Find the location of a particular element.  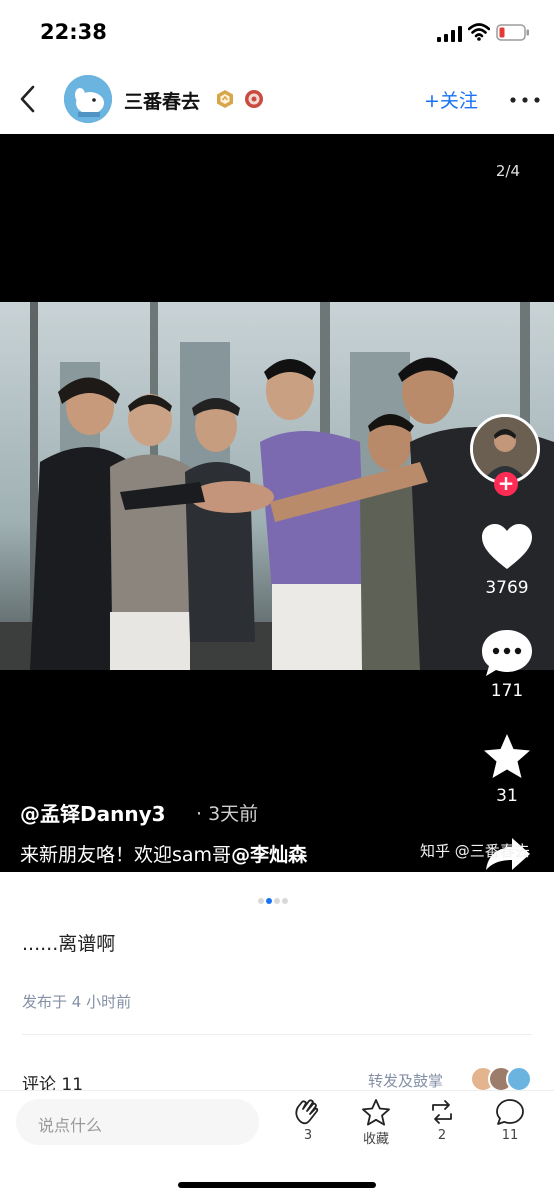

author-name: 三番春去 is located at coordinates (162, 100).